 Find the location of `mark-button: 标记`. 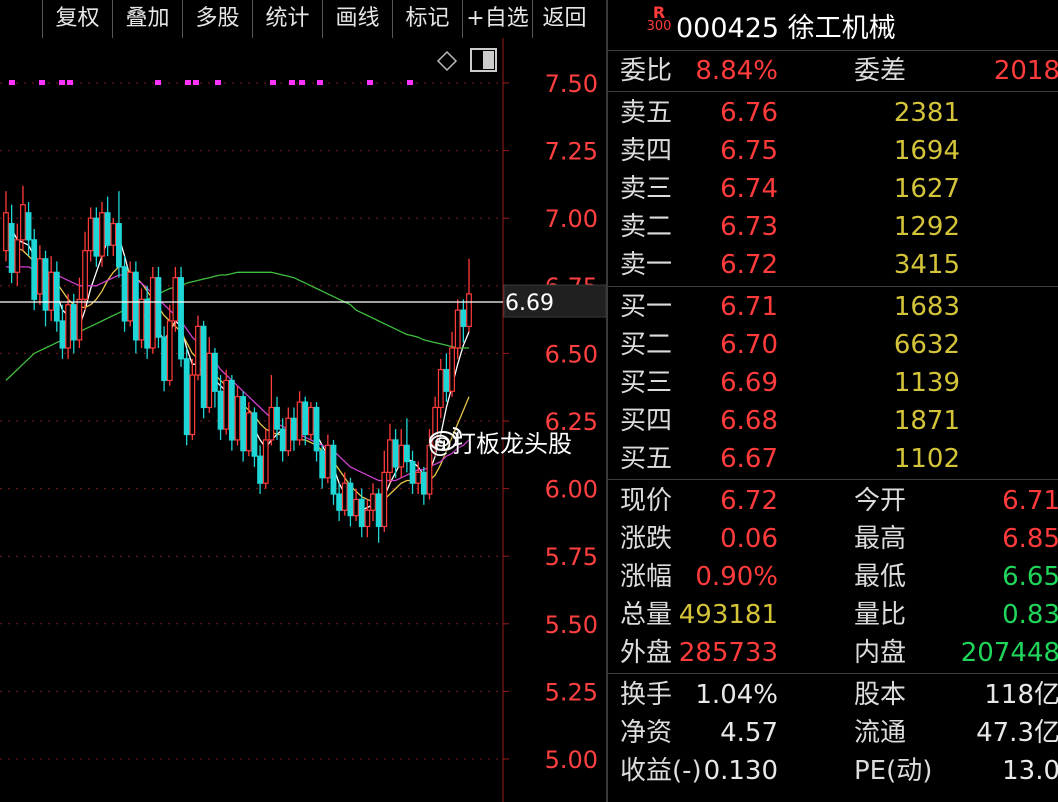

mark-button: 标记 is located at coordinates (427, 19).